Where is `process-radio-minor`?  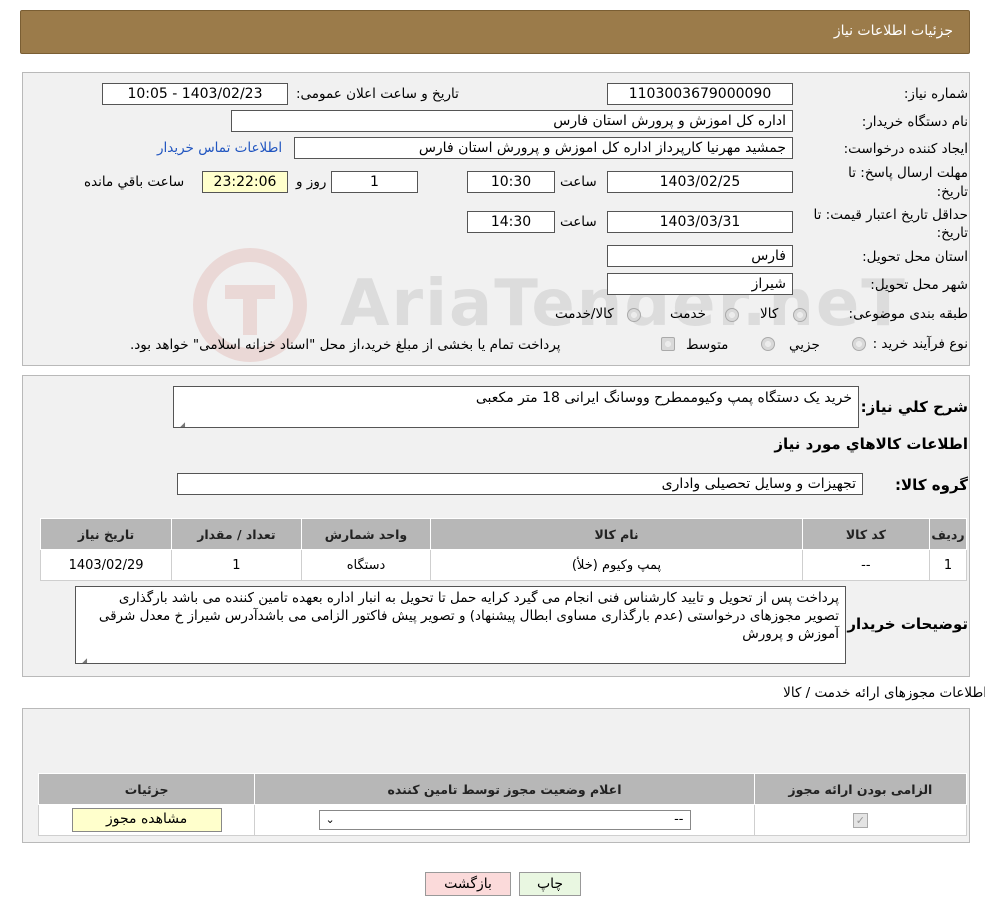
process-radio-minor is located at coordinates (859, 344).